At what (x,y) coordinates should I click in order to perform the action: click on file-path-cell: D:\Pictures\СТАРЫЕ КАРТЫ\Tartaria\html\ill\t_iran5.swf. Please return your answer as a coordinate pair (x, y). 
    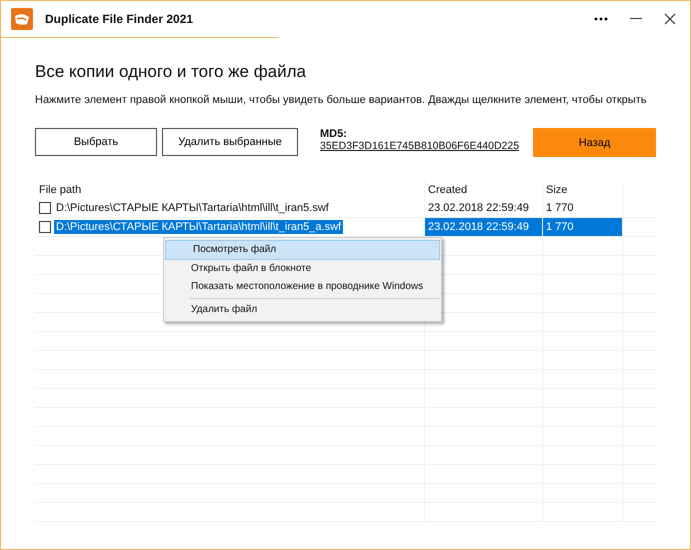
    Looking at the image, I should click on (192, 208).